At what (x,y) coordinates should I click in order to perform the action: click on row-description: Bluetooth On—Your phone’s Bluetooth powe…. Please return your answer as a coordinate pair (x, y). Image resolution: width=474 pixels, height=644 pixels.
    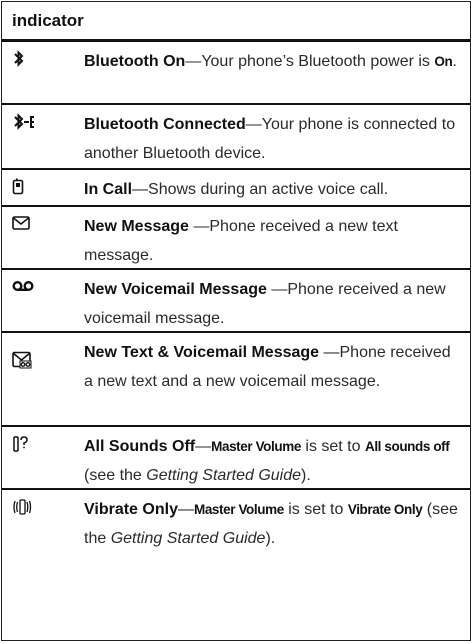
    Looking at the image, I should click on (270, 61).